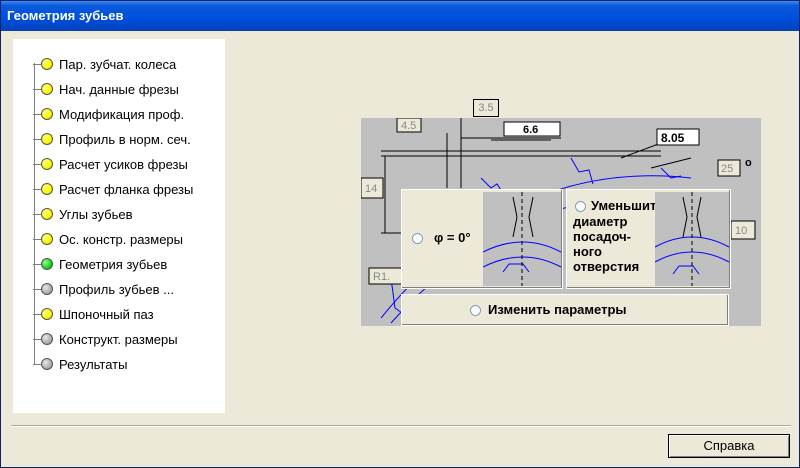 The image size is (800, 468). What do you see at coordinates (600, 221) in the screenshot?
I see `reduce-bore-label-2: диаметр` at bounding box center [600, 221].